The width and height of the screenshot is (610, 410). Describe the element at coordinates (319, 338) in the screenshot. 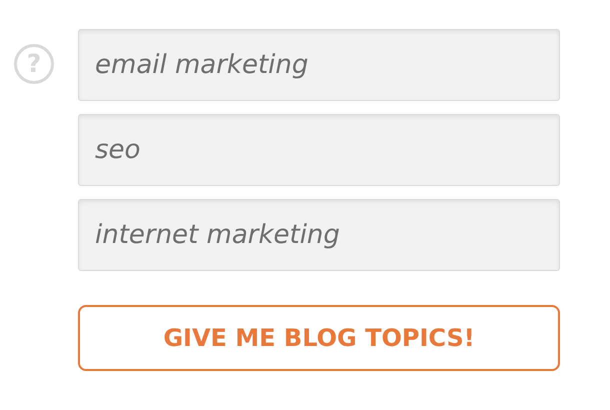

I see `submit-button: GIVE ME BLOG TOPICS!` at that location.